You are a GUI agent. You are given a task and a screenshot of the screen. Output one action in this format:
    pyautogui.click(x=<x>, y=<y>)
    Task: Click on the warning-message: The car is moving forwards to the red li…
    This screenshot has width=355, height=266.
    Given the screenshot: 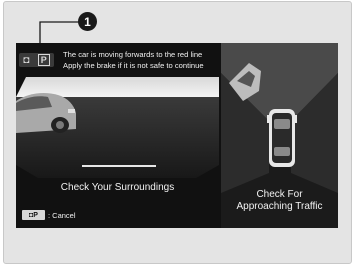 What is the action you would take?
    pyautogui.click(x=141, y=60)
    